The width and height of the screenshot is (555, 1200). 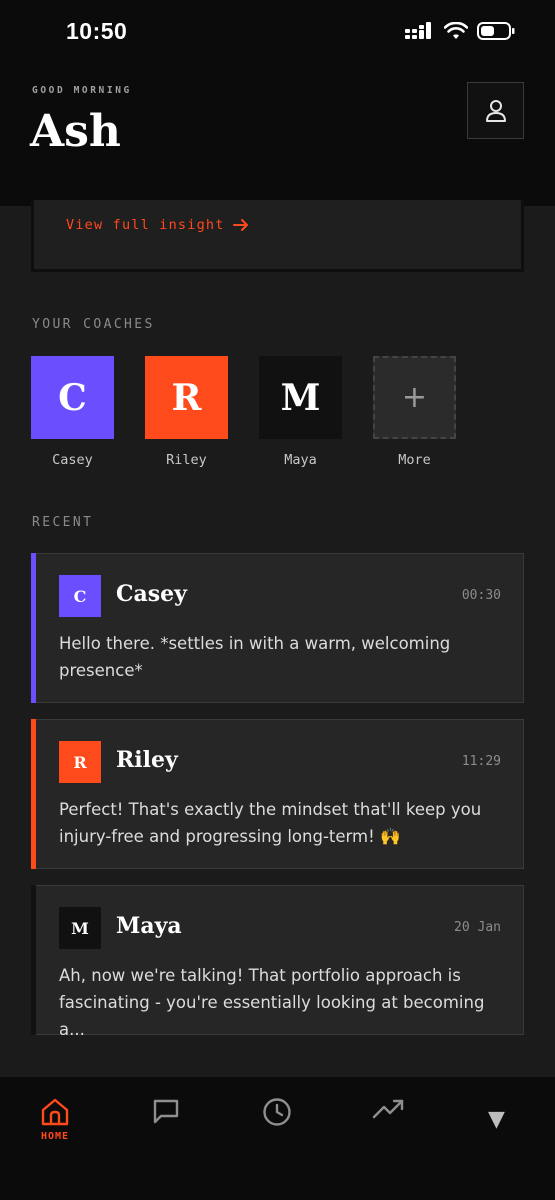 What do you see at coordinates (477, 927) in the screenshot?
I see `chat-time: 20 Jan` at bounding box center [477, 927].